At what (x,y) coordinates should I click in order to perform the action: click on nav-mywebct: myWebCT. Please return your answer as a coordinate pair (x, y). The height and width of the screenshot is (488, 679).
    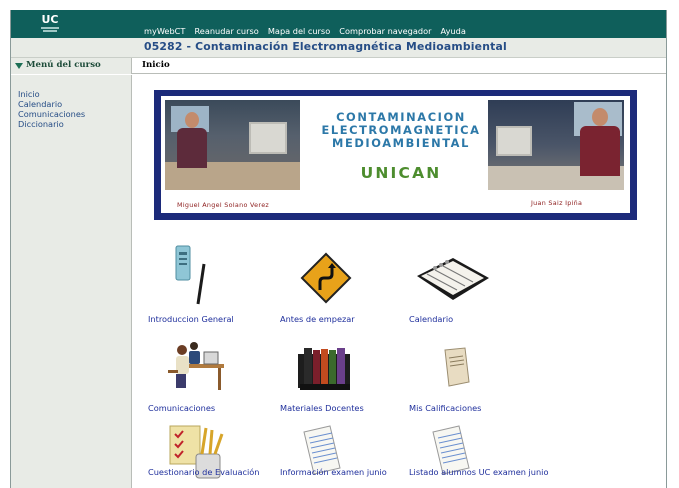
    Looking at the image, I should click on (164, 31).